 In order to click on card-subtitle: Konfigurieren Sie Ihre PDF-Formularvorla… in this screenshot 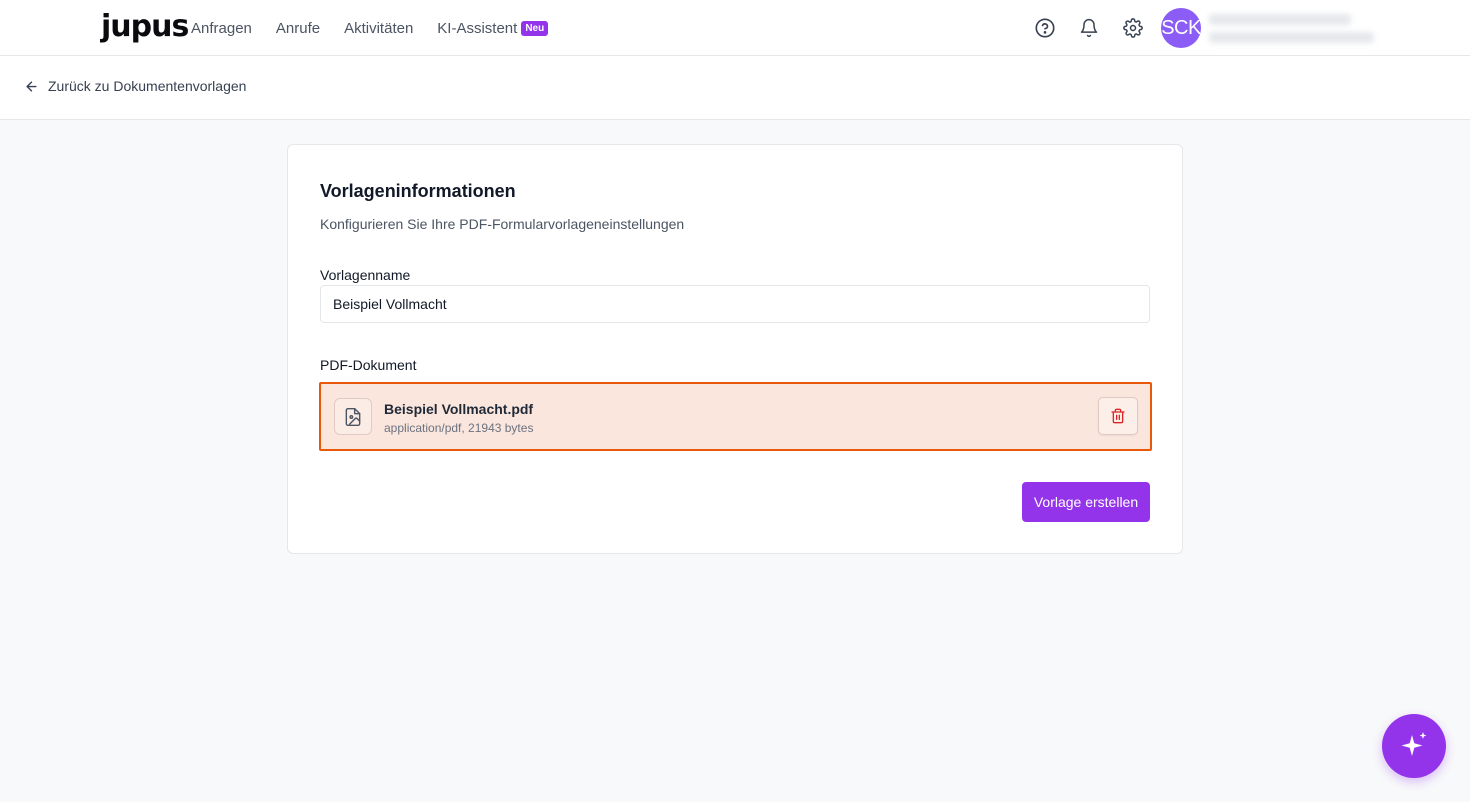, I will do `click(502, 224)`.